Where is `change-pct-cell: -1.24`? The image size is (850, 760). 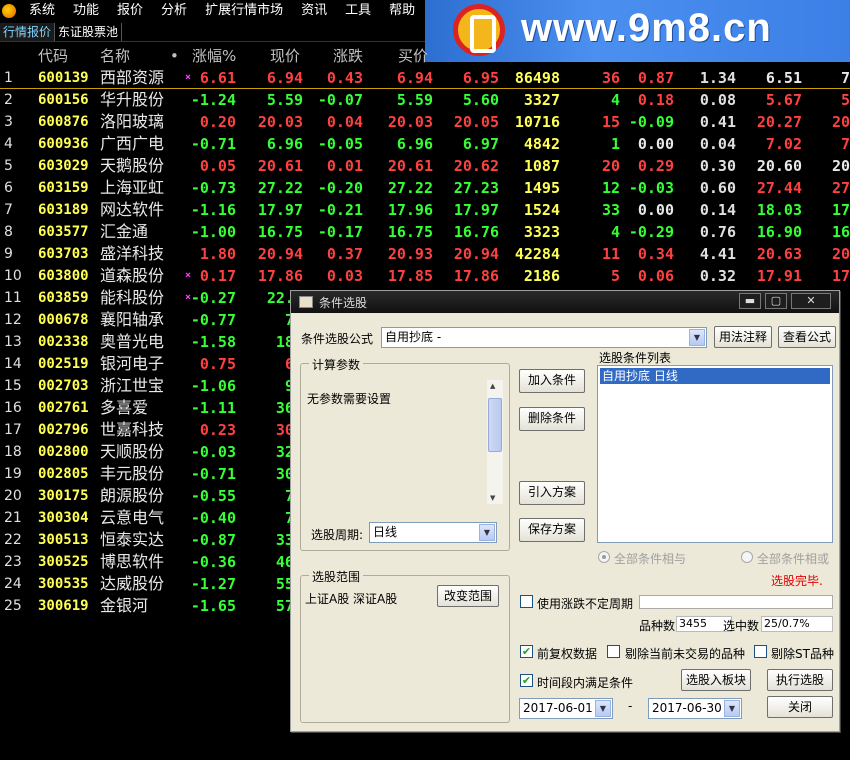
change-pct-cell: -1.24 is located at coordinates (213, 100).